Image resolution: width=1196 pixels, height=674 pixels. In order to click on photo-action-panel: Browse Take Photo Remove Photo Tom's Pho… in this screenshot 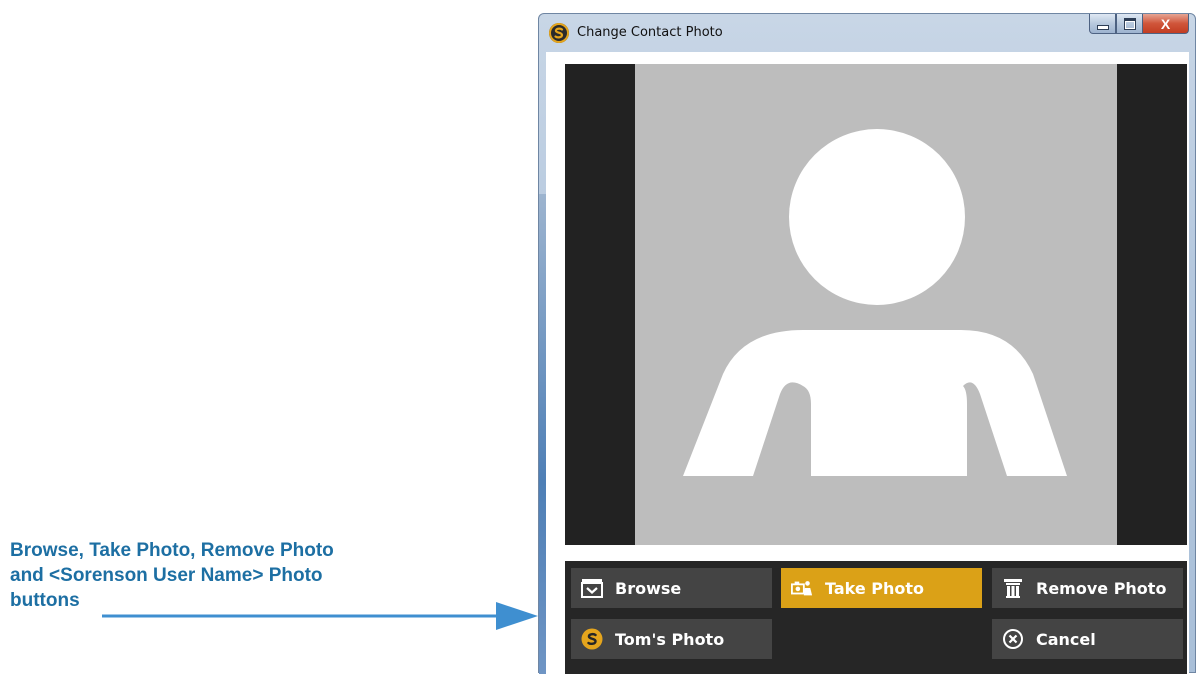, I will do `click(876, 617)`.